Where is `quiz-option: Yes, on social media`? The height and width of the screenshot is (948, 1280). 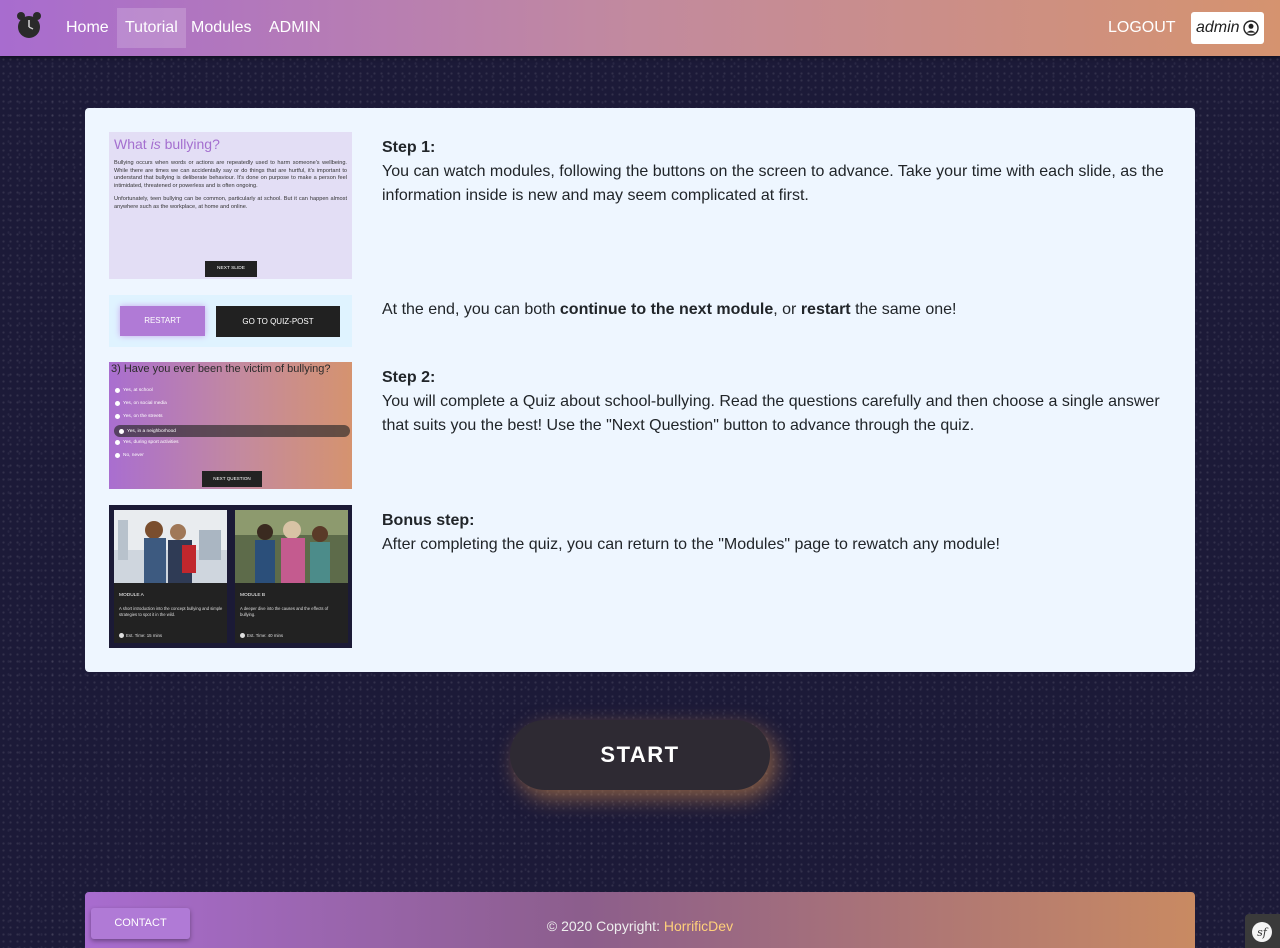 quiz-option: Yes, on social media is located at coordinates (141, 403).